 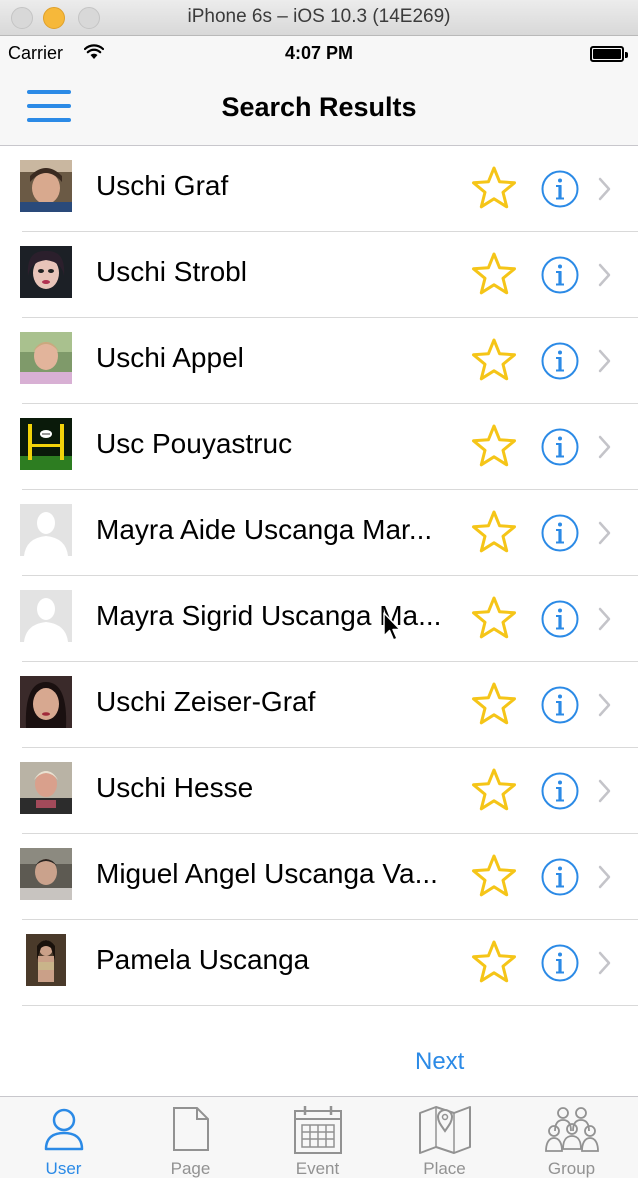 I want to click on tab-page: Page, so click(x=190, y=1137).